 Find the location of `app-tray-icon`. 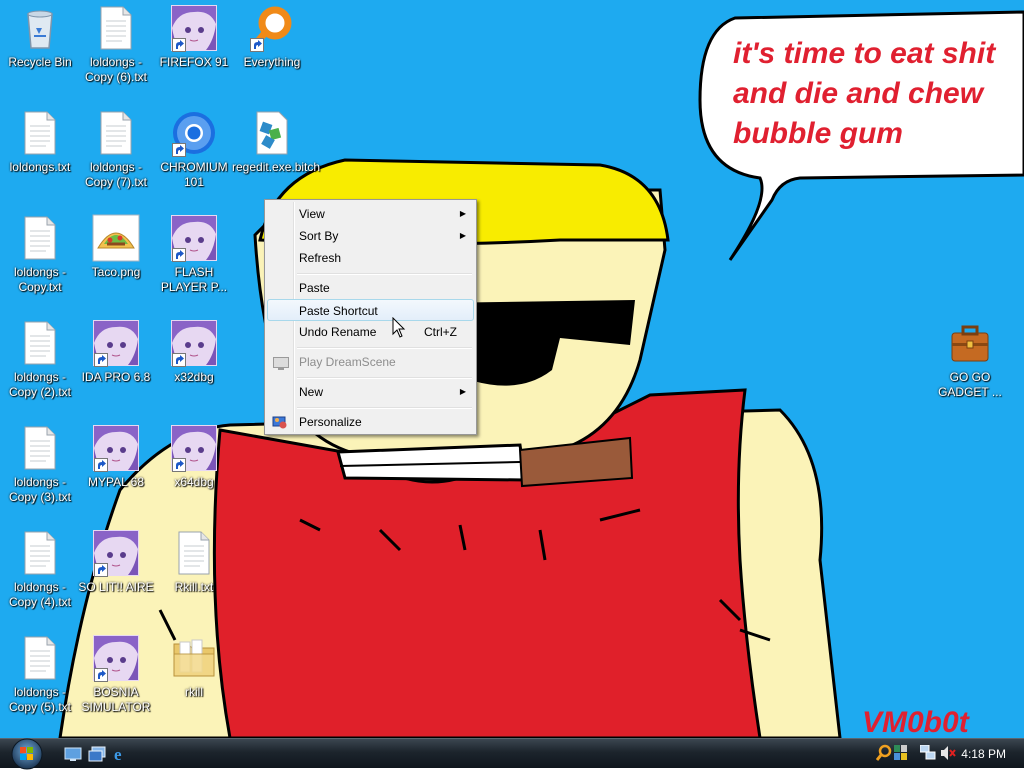

app-tray-icon is located at coordinates (901, 755).